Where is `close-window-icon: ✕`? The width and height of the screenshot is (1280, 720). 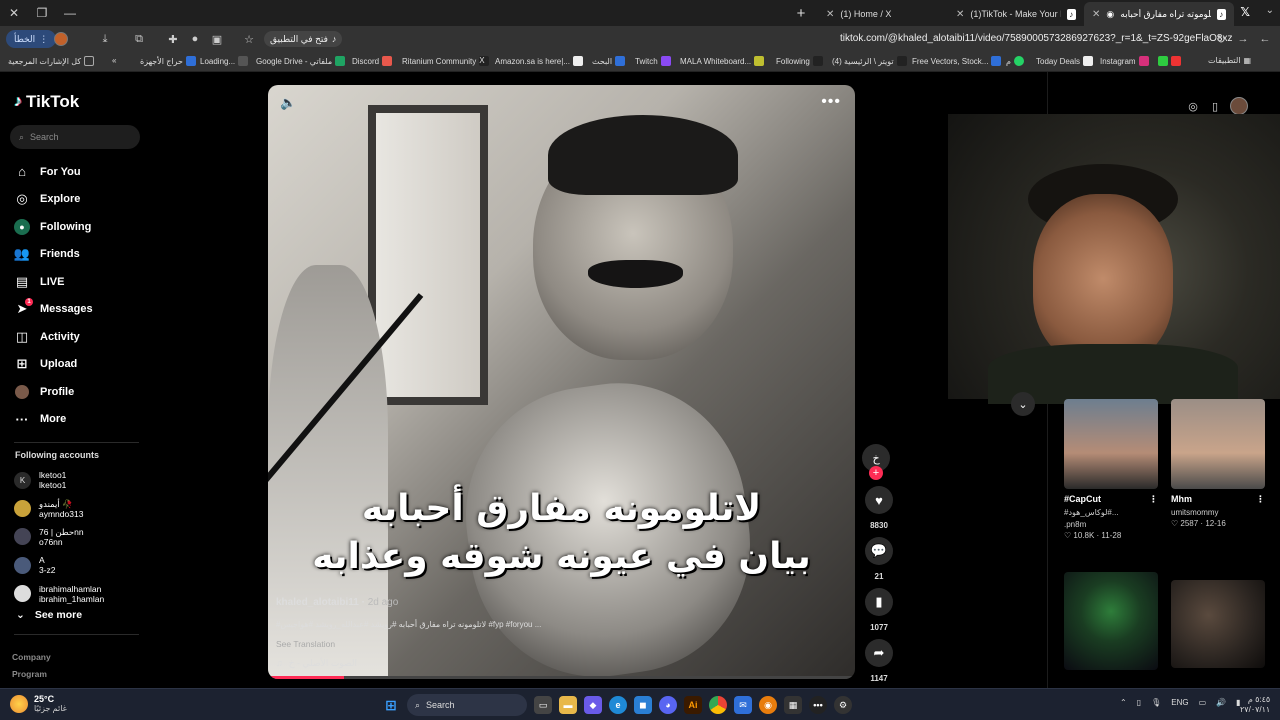
close-window-icon: ✕ is located at coordinates (14, 13).